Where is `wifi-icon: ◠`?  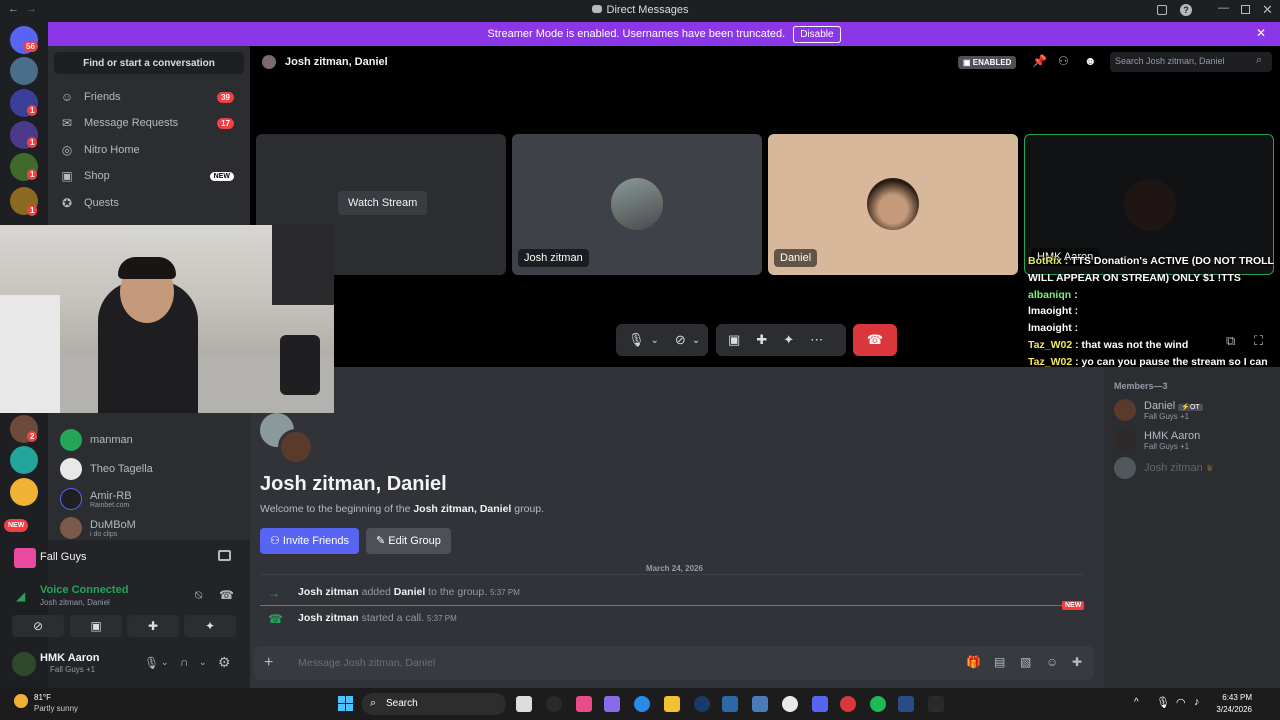 wifi-icon: ◠ is located at coordinates (1181, 702).